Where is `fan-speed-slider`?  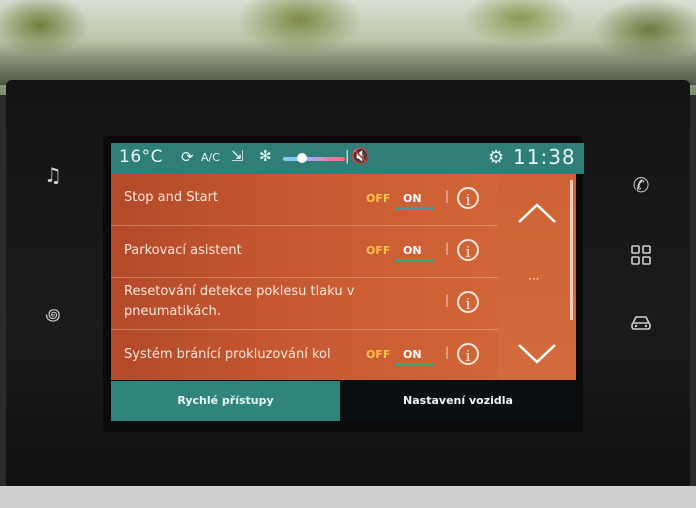 fan-speed-slider is located at coordinates (314, 159).